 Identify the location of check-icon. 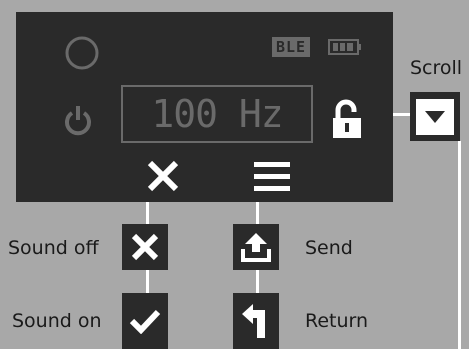
(145, 321).